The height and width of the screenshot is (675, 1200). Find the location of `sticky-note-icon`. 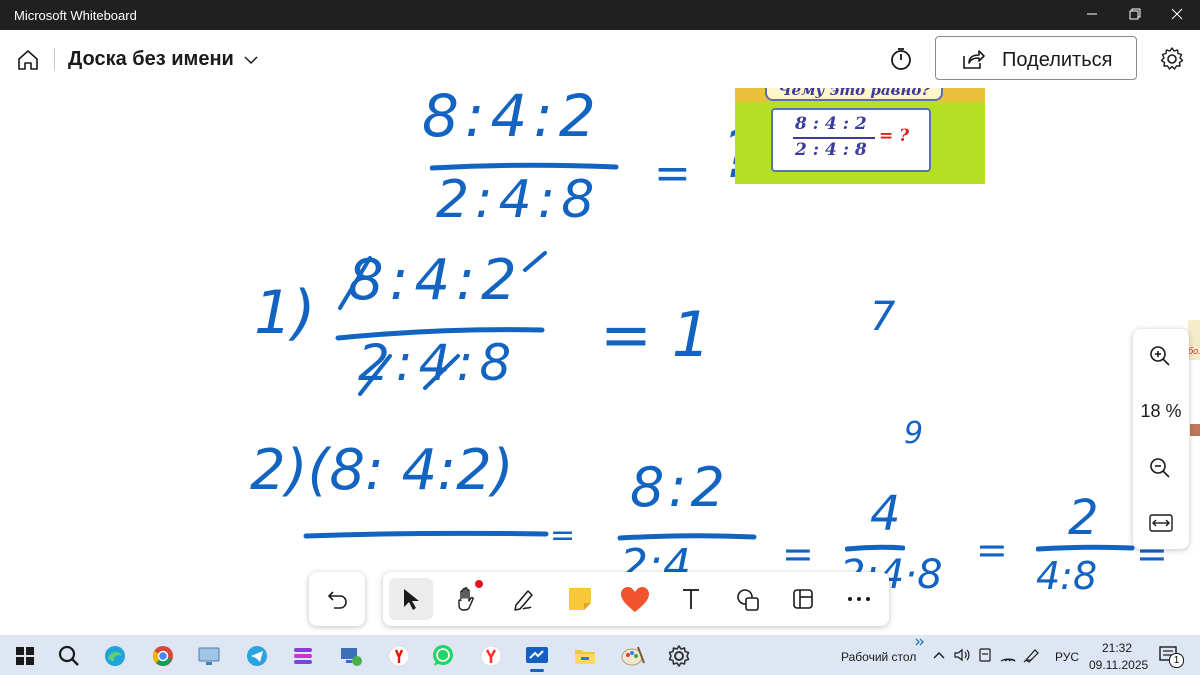

sticky-note-icon is located at coordinates (580, 599).